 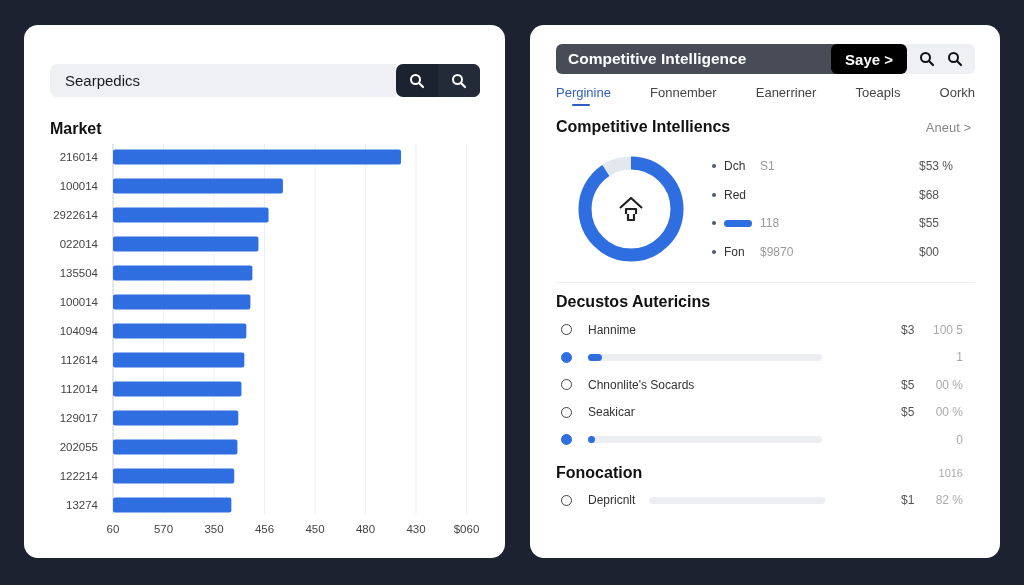 I want to click on save-button: Saye >, so click(x=869, y=59).